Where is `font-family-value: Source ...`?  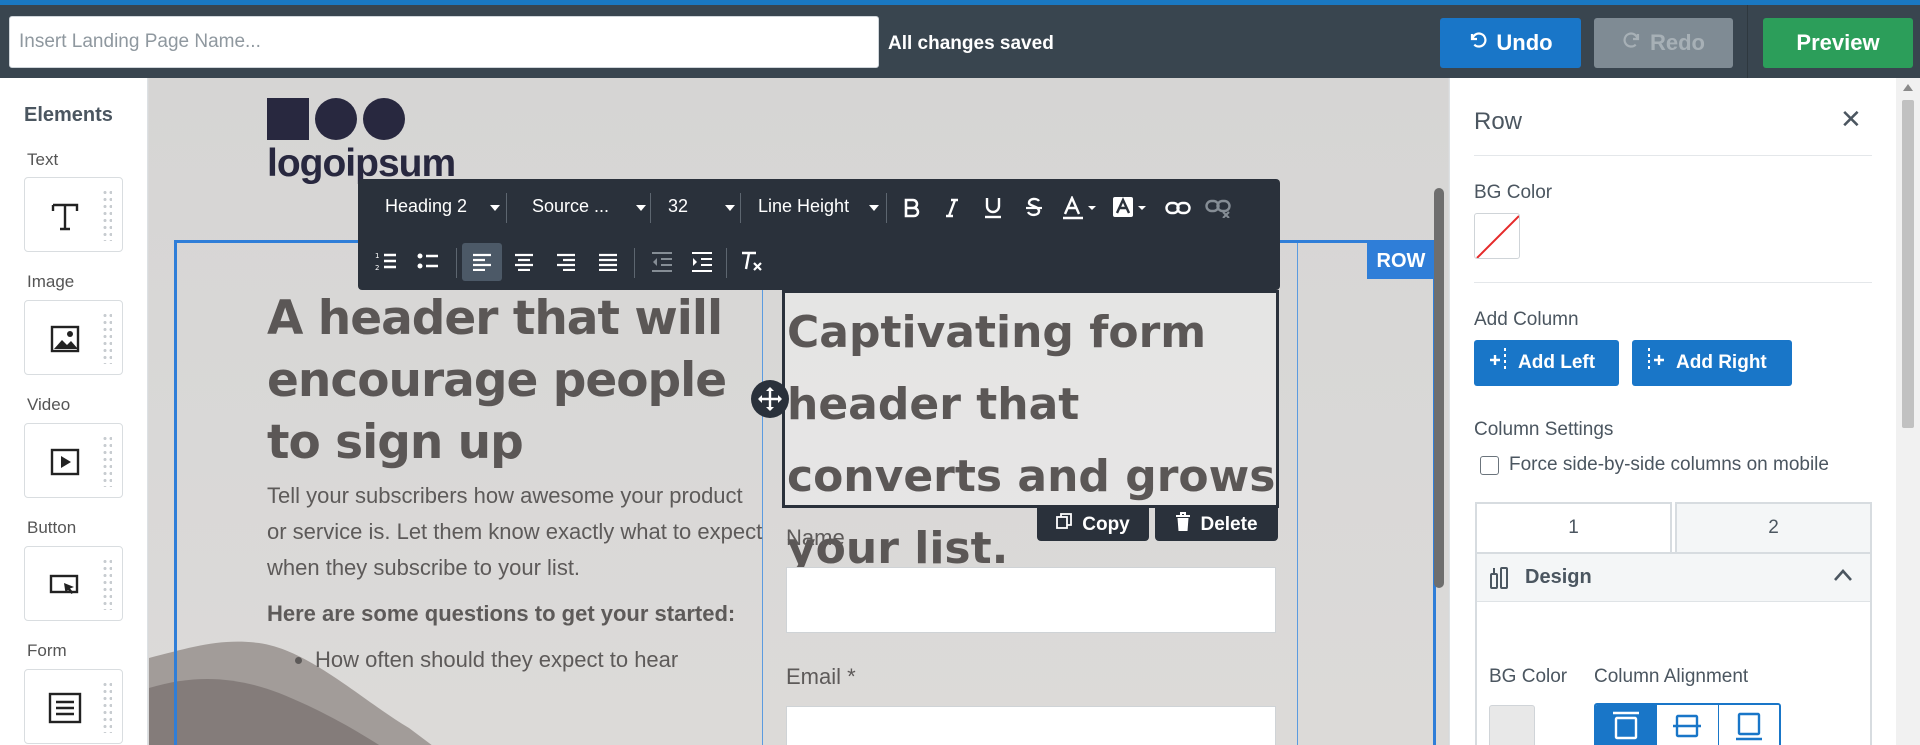 font-family-value: Source ... is located at coordinates (571, 206).